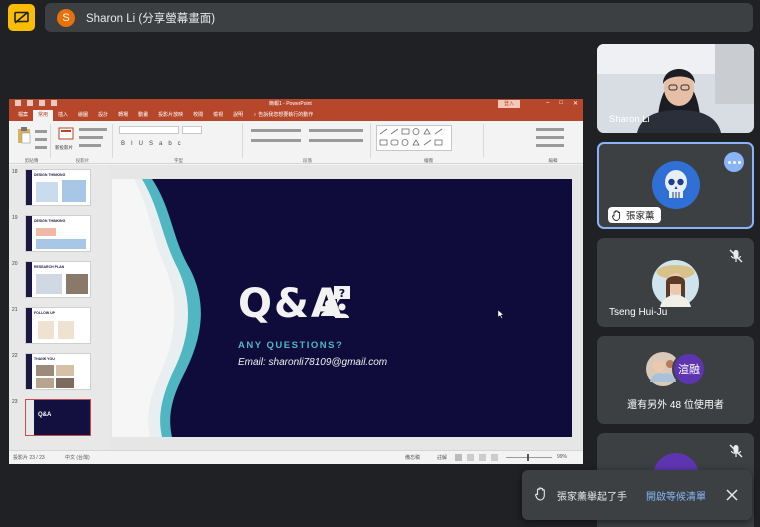  Describe the element at coordinates (58, 417) in the screenshot. I see `slide-thumbnail-selected: Q&A` at that location.